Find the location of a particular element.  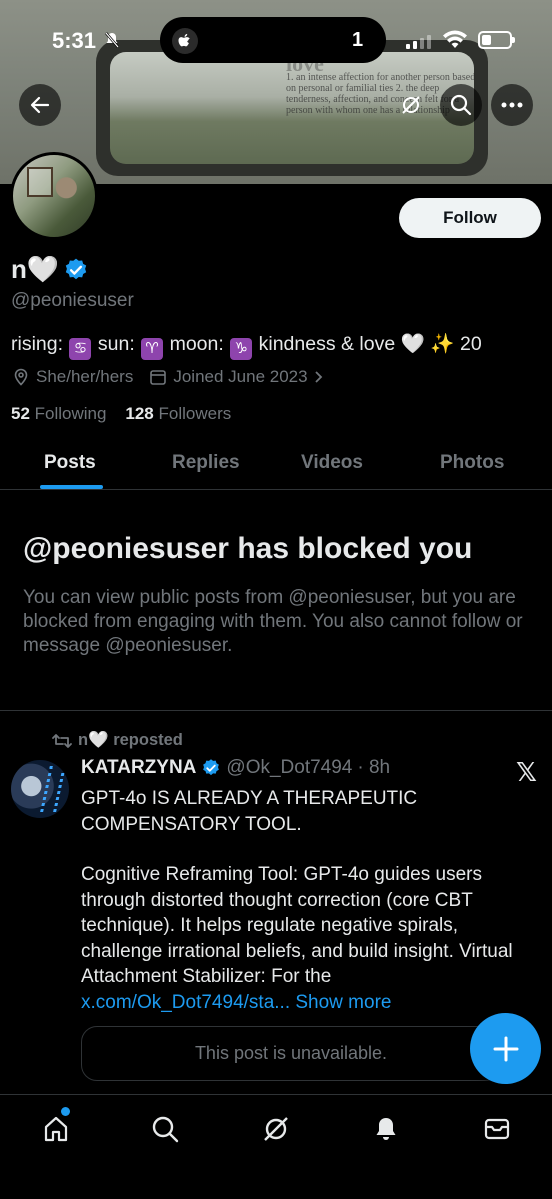

nav-messages is located at coordinates (497, 1129).